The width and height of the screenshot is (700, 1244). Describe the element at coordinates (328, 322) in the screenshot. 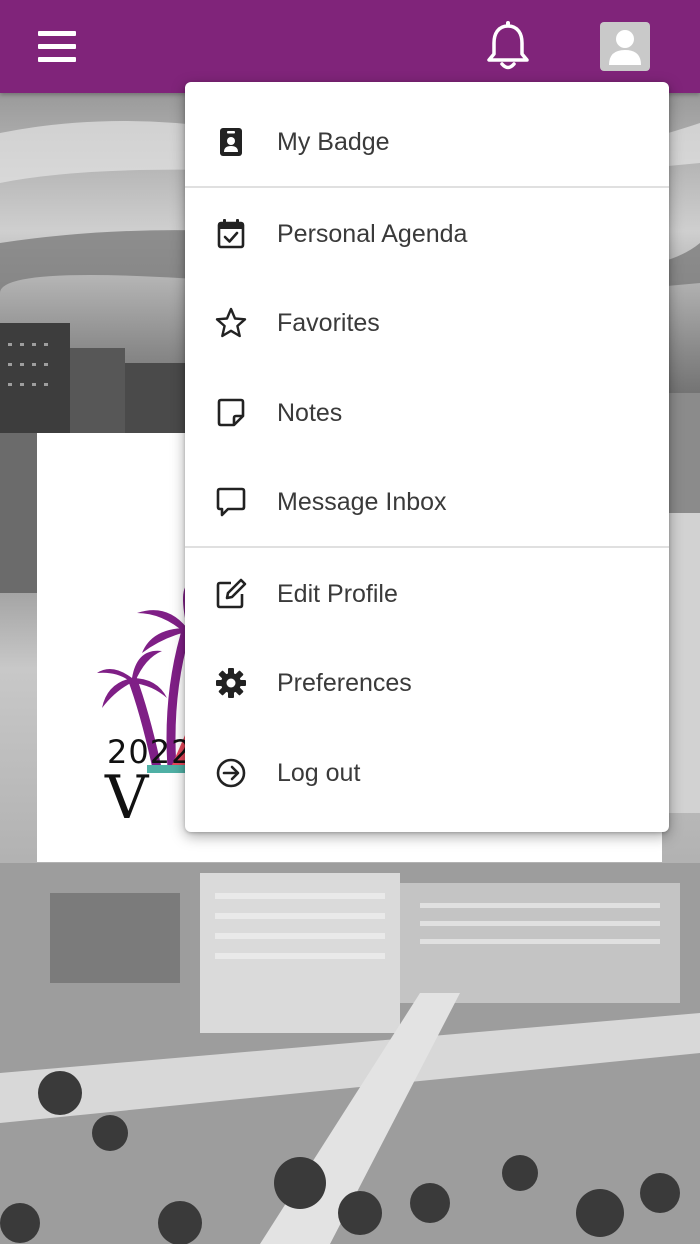

I see `menu-item-label: Favorites` at that location.